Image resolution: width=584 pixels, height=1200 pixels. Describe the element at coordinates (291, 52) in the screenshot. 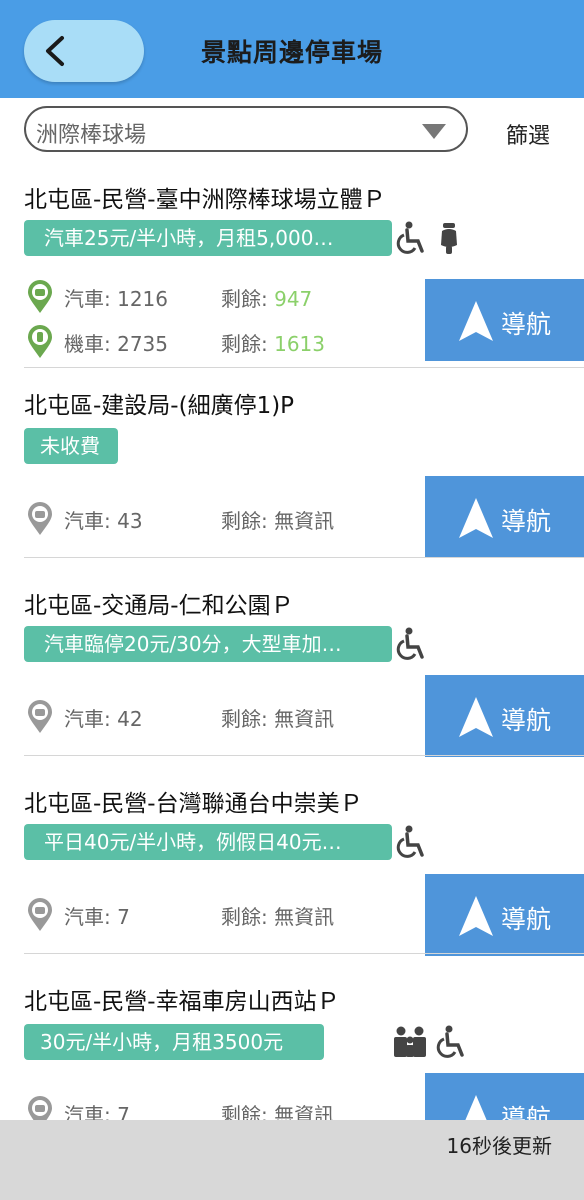

I see `page-title: 景點周邊停車場` at that location.